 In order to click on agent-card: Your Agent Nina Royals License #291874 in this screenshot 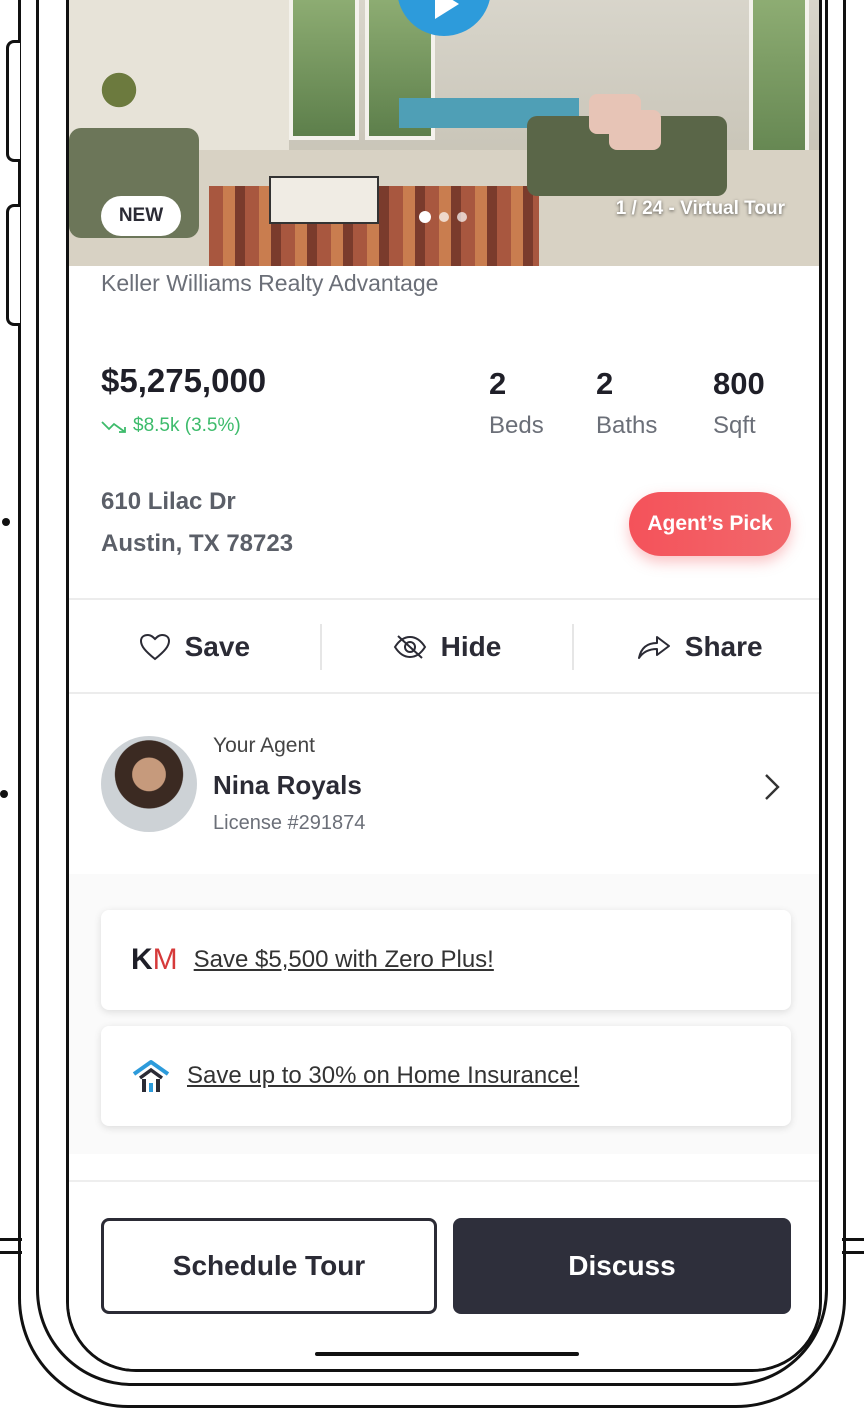, I will do `click(444, 783)`.